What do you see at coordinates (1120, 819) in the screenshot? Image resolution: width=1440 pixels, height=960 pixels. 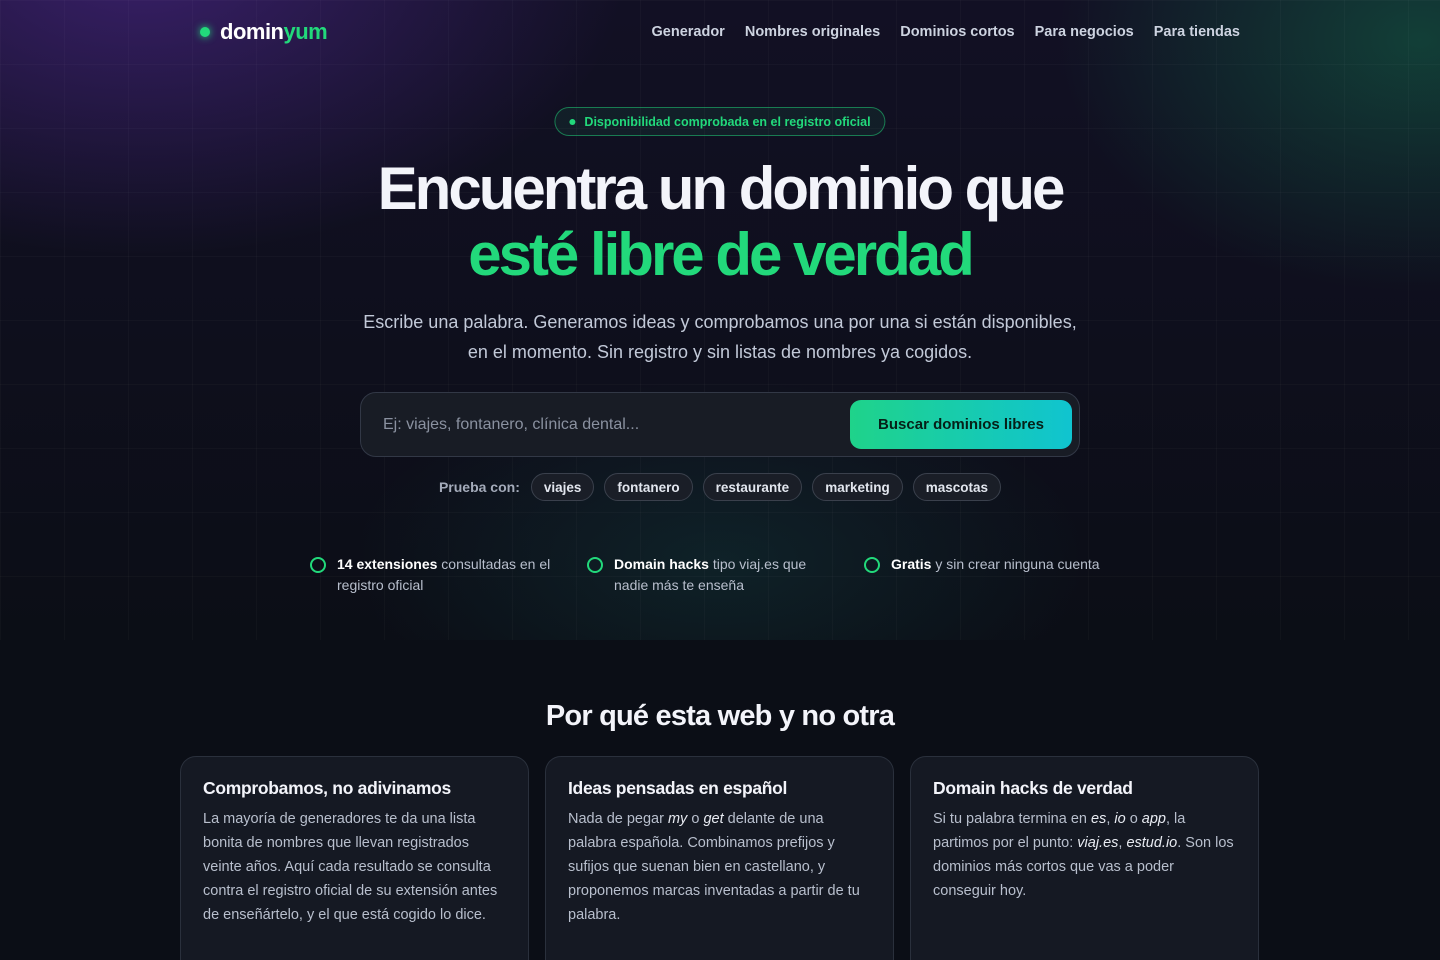 I see `body-italic: io` at bounding box center [1120, 819].